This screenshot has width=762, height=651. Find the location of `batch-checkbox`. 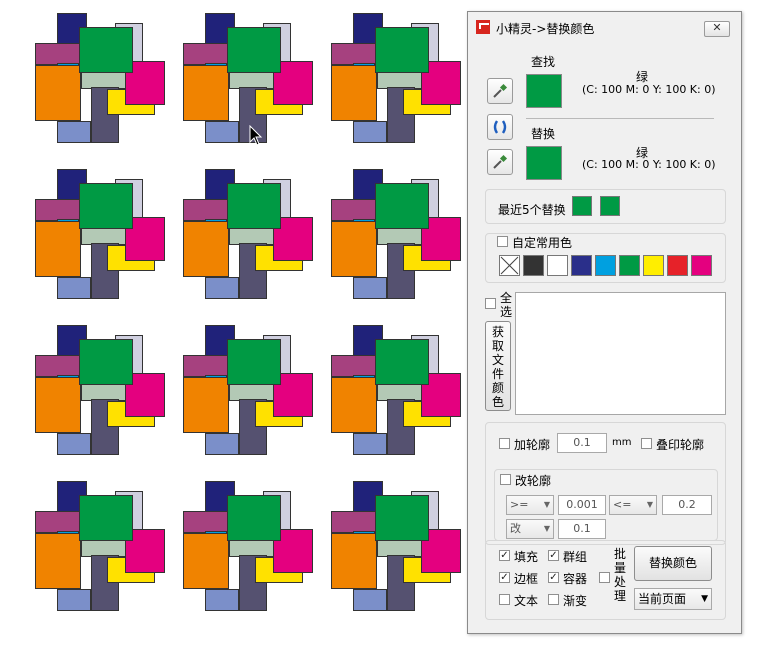

batch-checkbox is located at coordinates (604, 577).